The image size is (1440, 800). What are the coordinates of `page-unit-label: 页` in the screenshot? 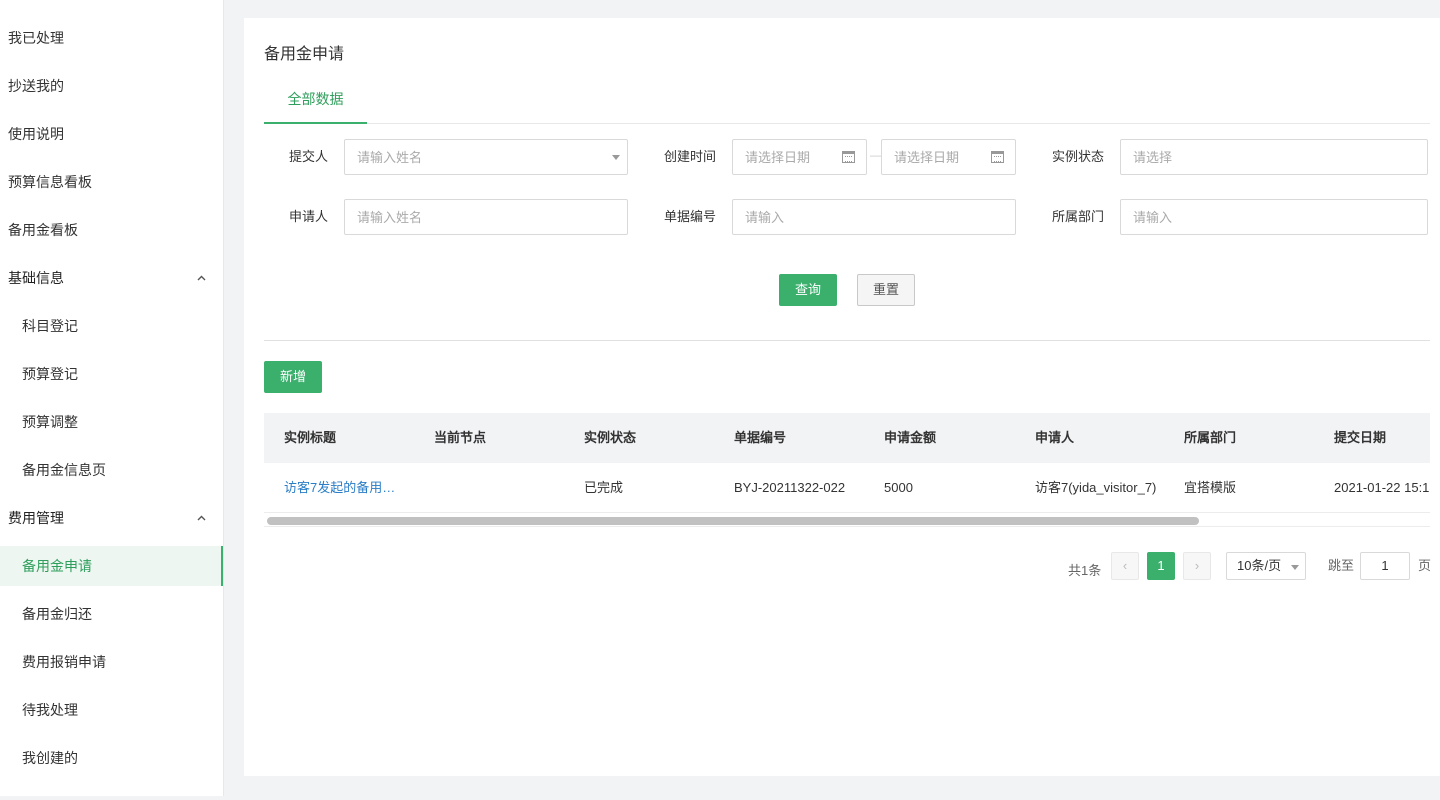 It's located at (1425, 565).